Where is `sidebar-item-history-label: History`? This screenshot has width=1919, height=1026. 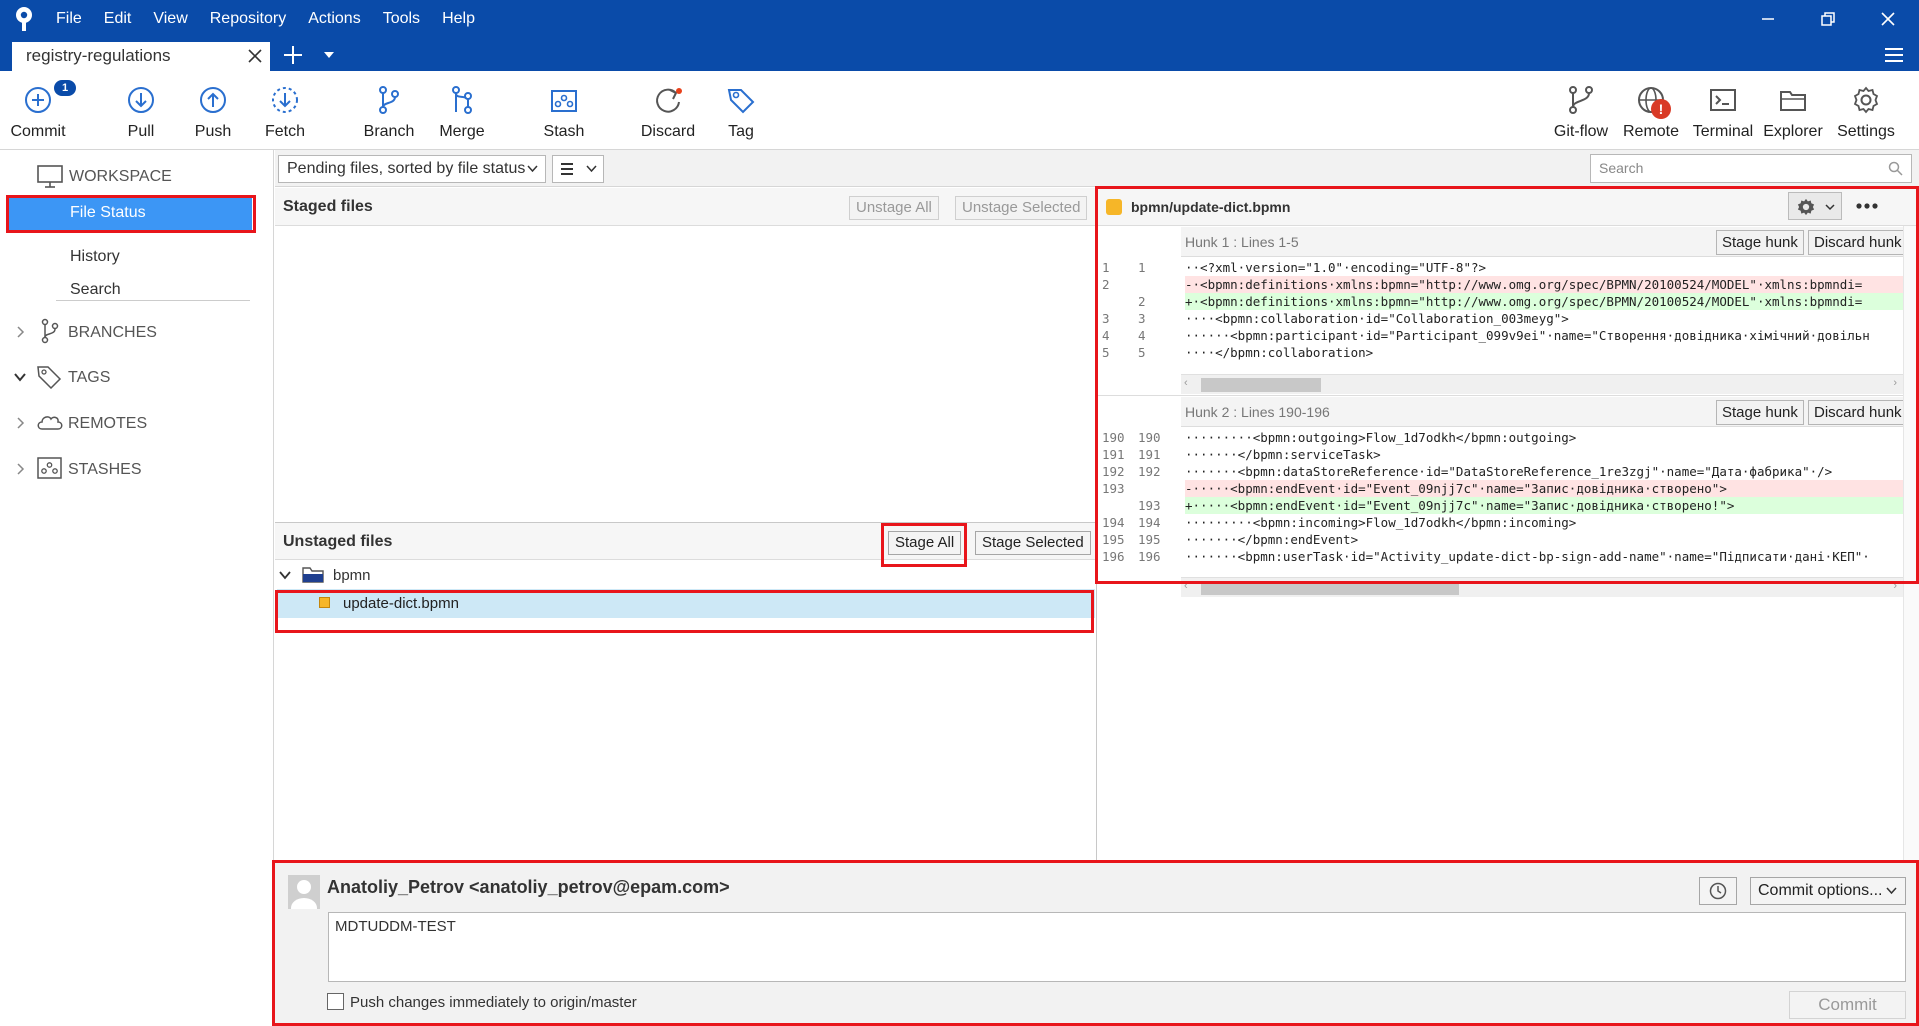
sidebar-item-history-label: History is located at coordinates (95, 256).